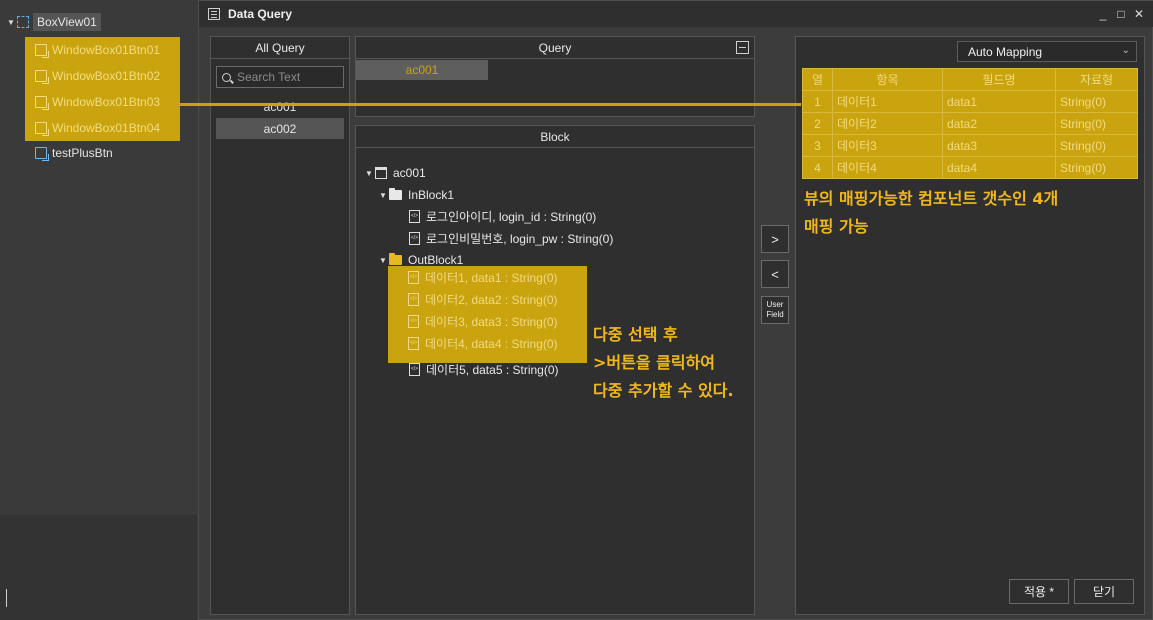  What do you see at coordinates (1039, 591) in the screenshot?
I see `apply-button: 적용 *` at bounding box center [1039, 591].